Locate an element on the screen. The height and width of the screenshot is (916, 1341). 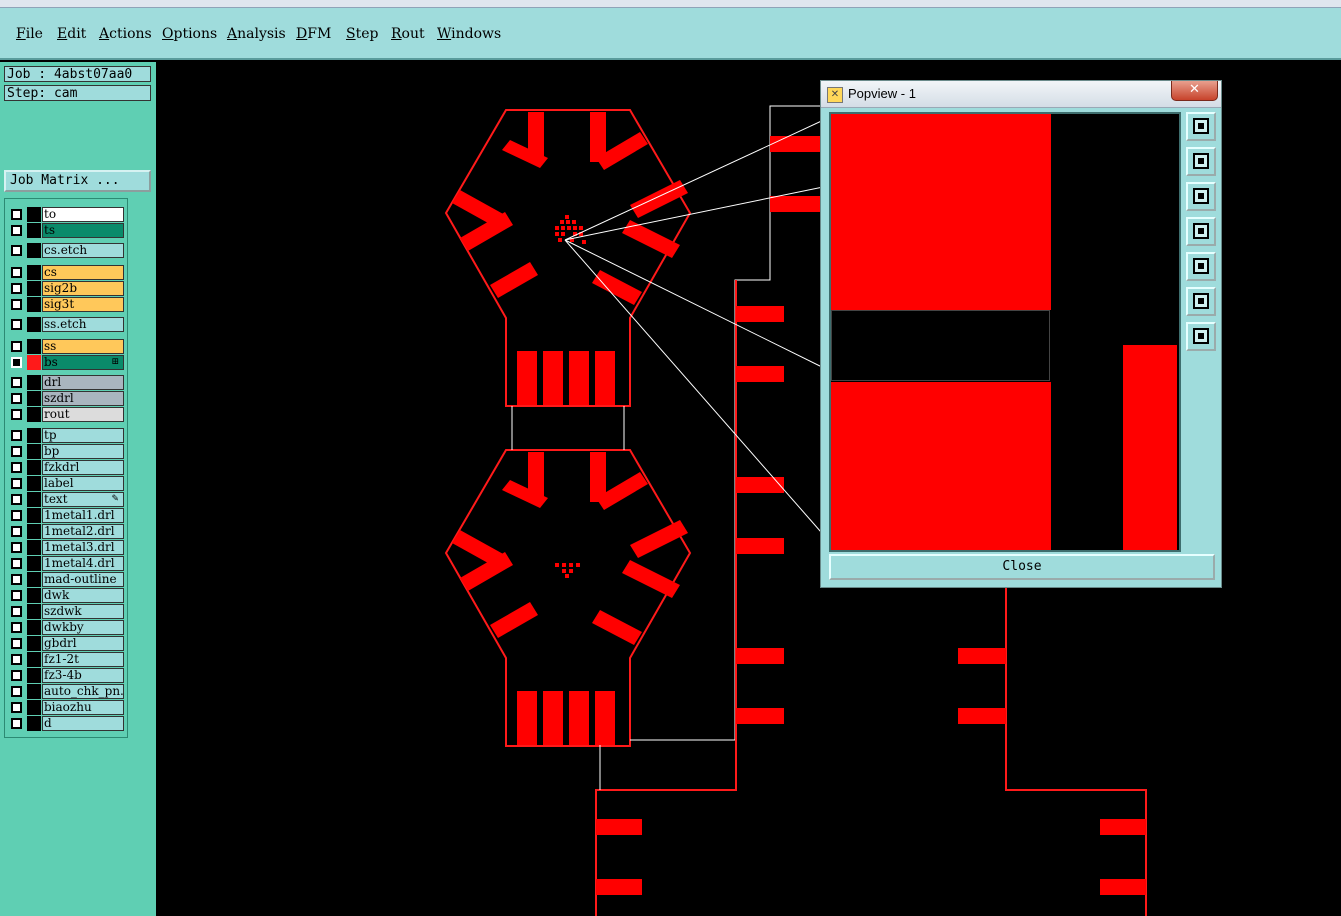
layer-name: dwk is located at coordinates (83, 595).